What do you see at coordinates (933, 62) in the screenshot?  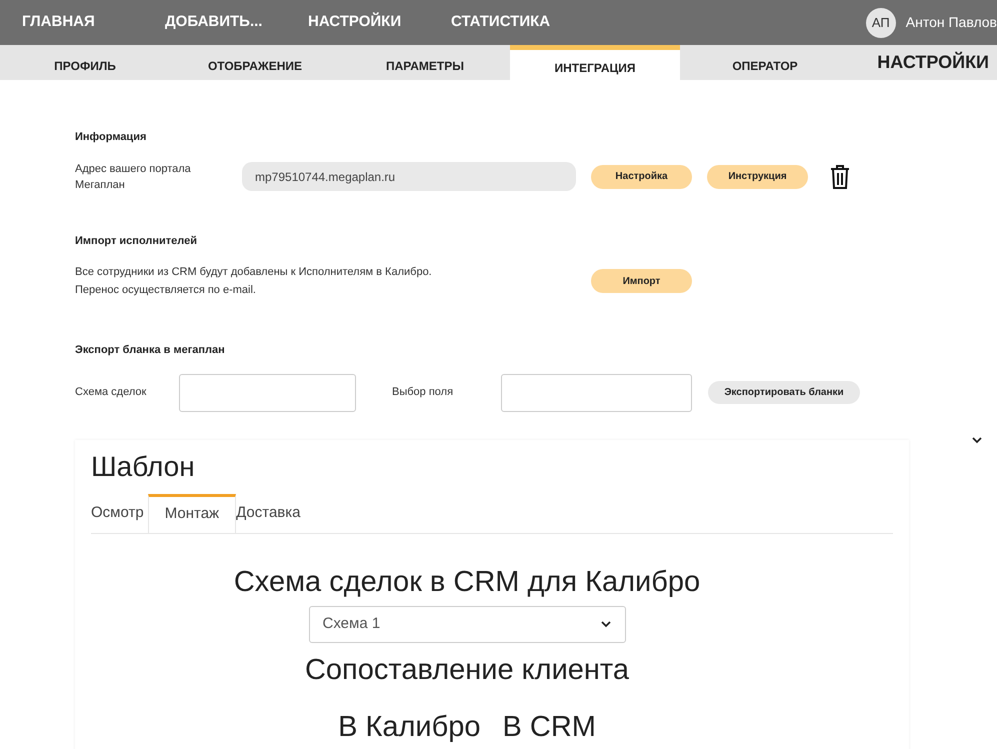 I see `page-title: НАСТРОЙКИ` at bounding box center [933, 62].